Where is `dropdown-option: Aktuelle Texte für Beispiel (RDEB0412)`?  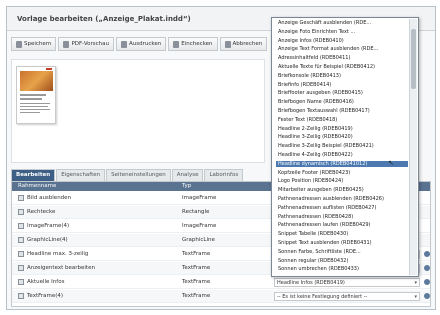
dropdown-option: Aktuelle Texte für Beispiel (RDEB0412) is located at coordinates (342, 67).